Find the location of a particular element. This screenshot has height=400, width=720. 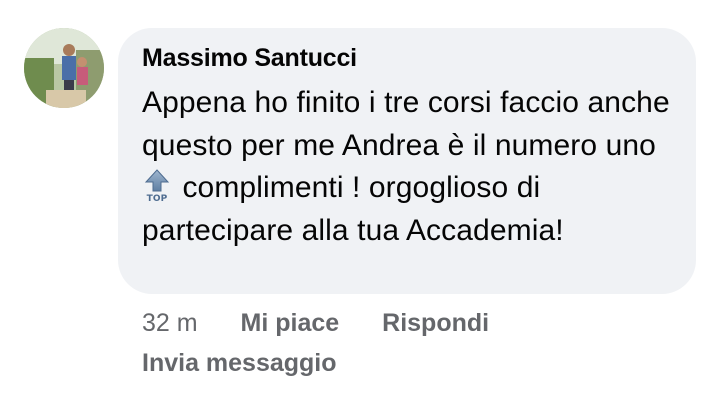

reply-button: Rispondi is located at coordinates (435, 323).